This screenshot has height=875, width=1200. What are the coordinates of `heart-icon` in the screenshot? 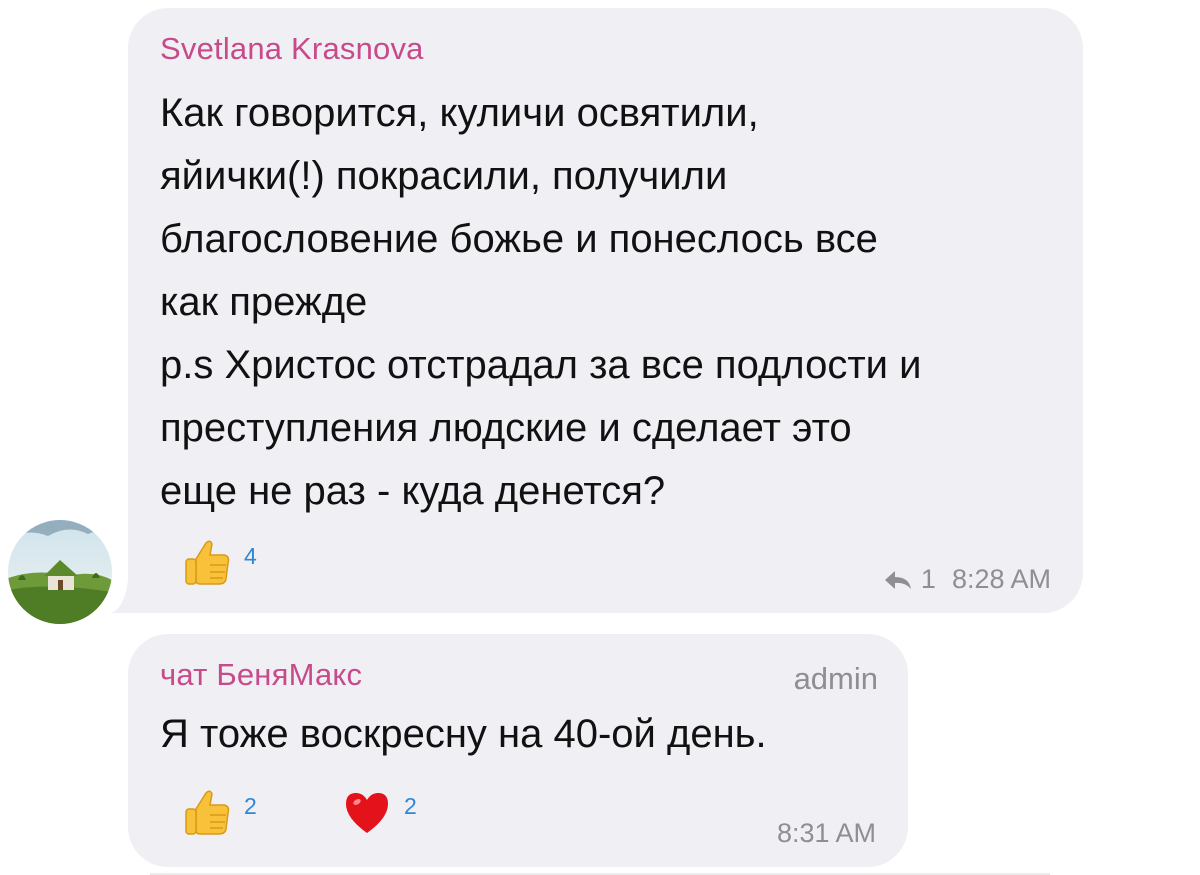 It's located at (367, 813).